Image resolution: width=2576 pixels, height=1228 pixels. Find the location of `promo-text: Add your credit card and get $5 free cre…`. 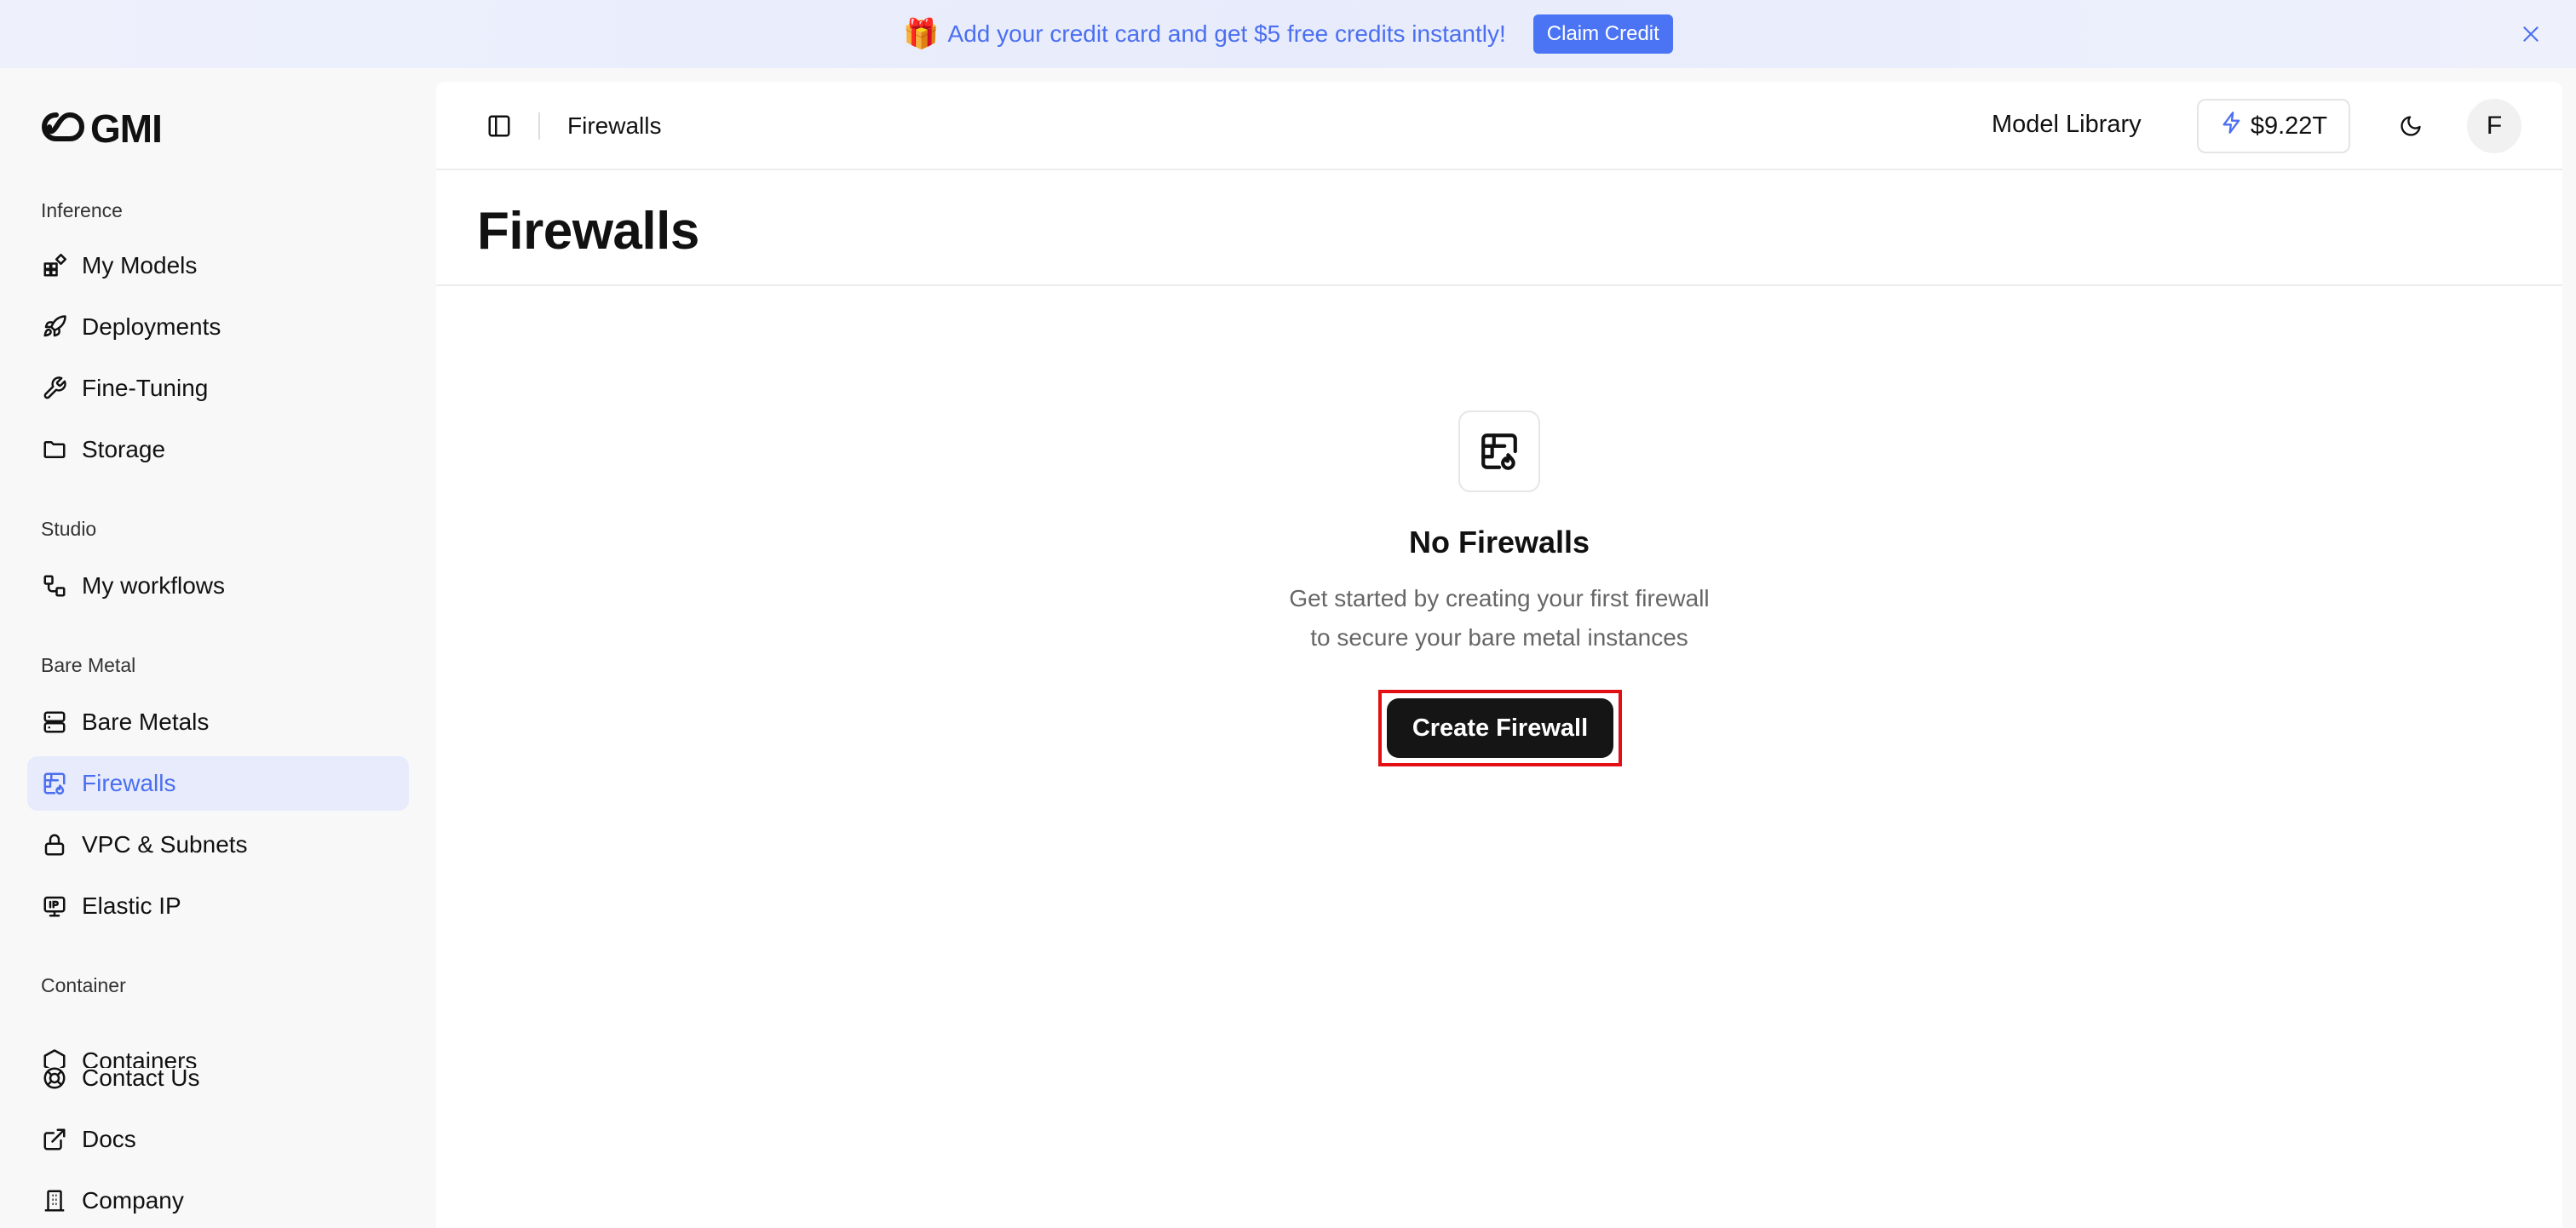

promo-text: Add your credit card and get $5 free cre… is located at coordinates (1226, 33).